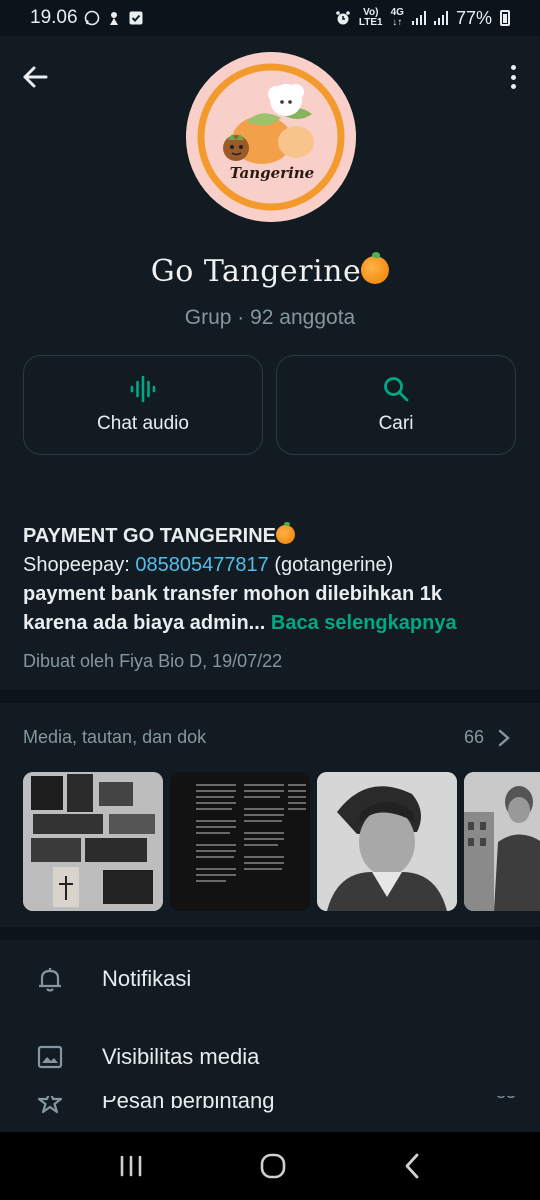  Describe the element at coordinates (418, 18) in the screenshot. I see `signal-icon` at that location.